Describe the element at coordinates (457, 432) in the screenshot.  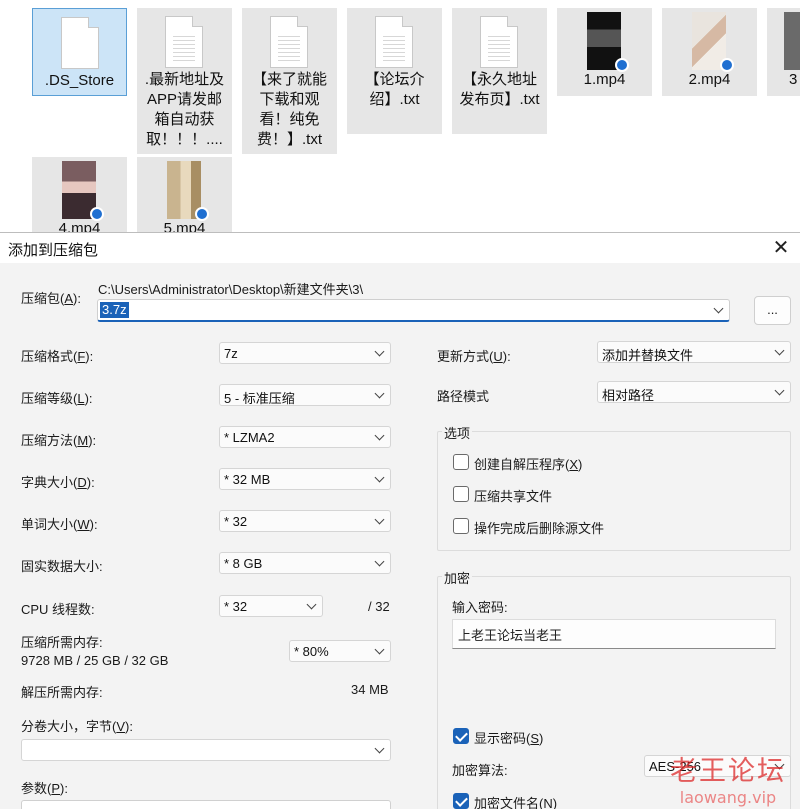
I see `options-group-title: 选项` at that location.